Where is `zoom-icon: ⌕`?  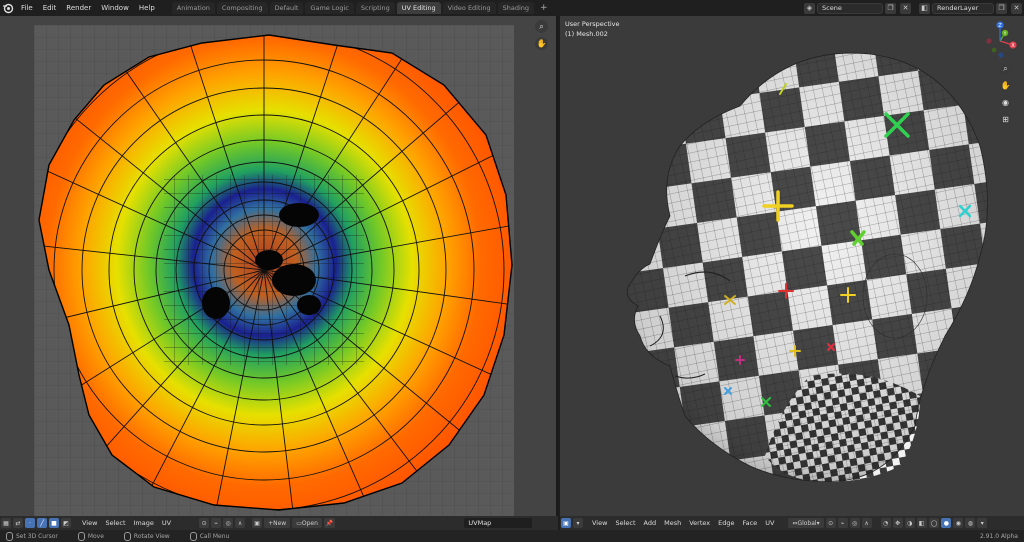
zoom-icon: ⌕ is located at coordinates (541, 26).